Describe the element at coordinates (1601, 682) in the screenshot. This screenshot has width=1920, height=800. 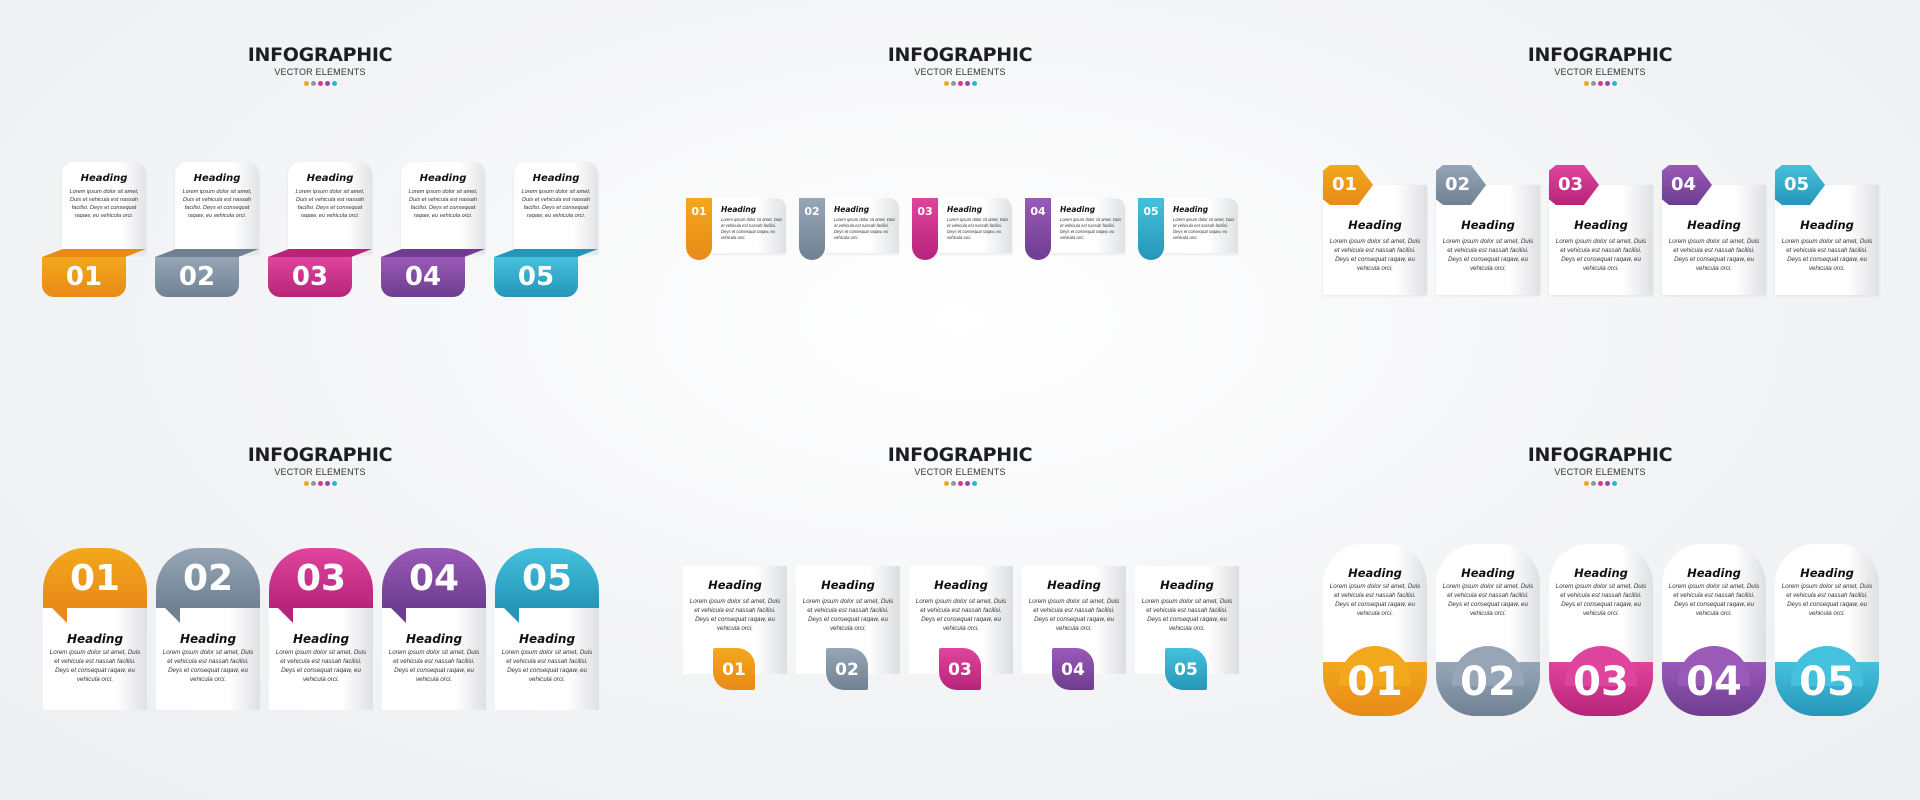
I see `step-number: 03` at that location.